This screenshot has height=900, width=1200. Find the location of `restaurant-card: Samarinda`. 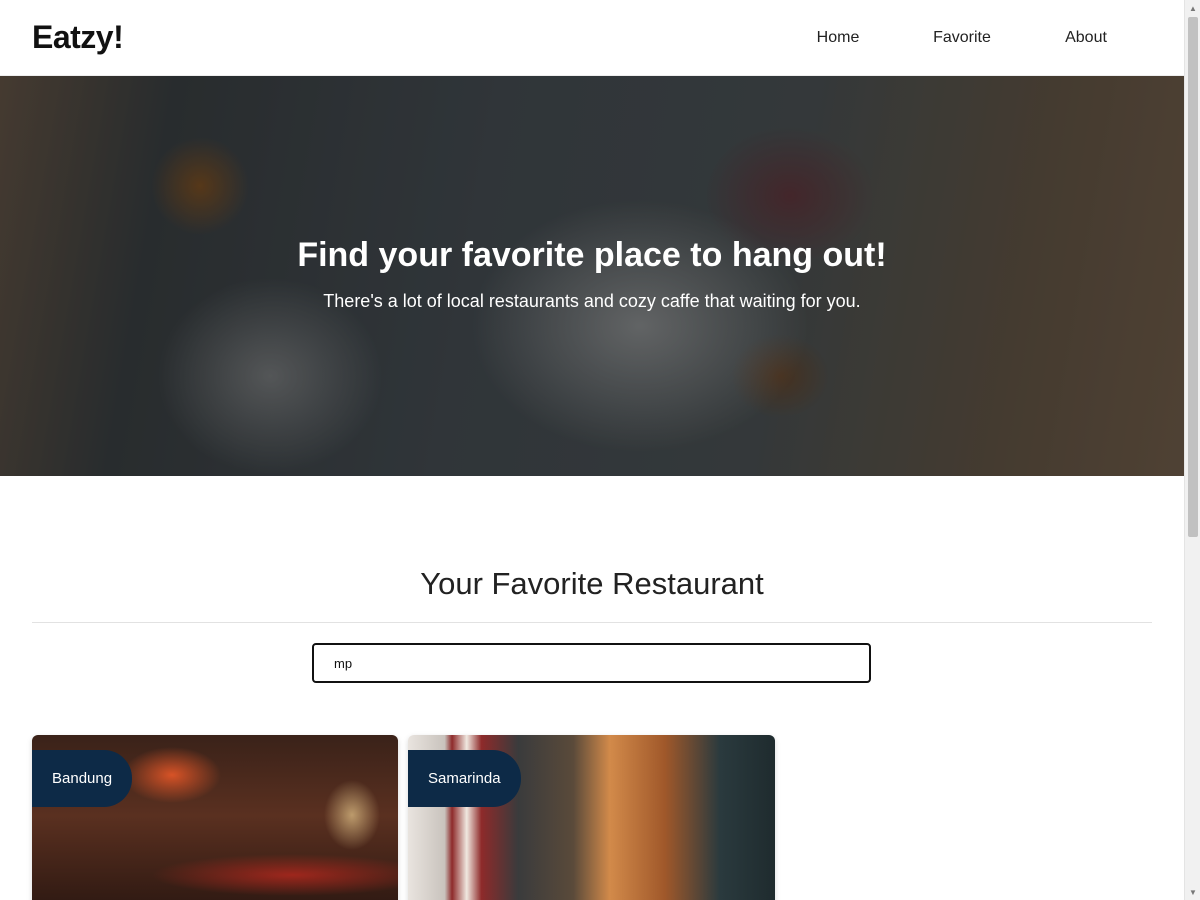

restaurant-card: Samarinda is located at coordinates (591, 817).